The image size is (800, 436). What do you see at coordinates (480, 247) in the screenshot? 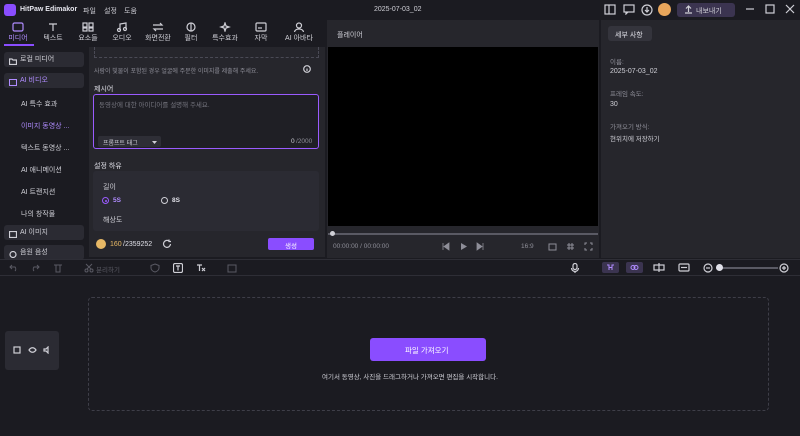
I see `next-frame-icon` at bounding box center [480, 247].